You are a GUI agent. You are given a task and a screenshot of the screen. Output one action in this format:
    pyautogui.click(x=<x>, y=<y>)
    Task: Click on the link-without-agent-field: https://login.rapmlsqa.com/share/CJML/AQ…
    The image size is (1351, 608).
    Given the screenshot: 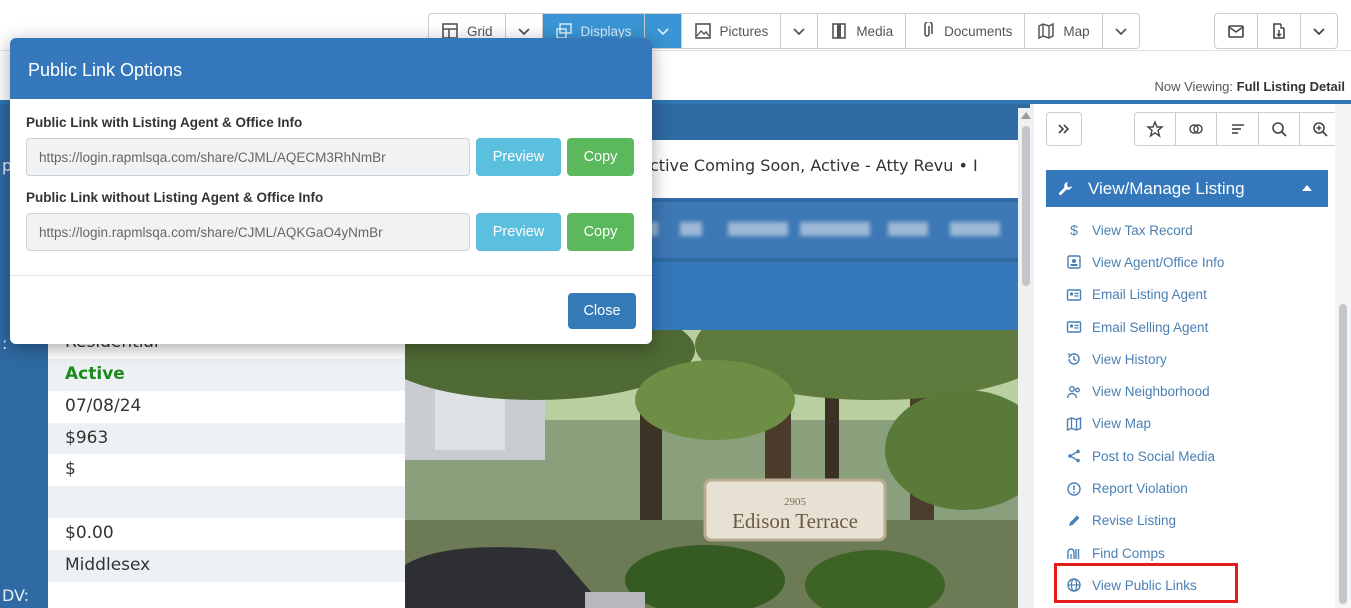 What is the action you would take?
    pyautogui.click(x=248, y=232)
    